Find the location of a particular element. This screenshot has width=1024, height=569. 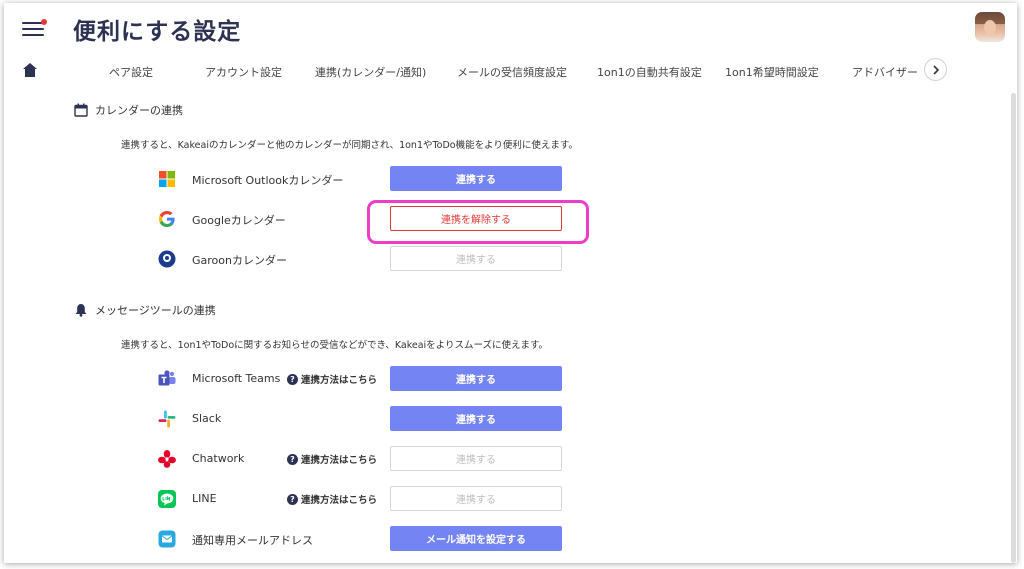

chatwork-icon is located at coordinates (167, 459).